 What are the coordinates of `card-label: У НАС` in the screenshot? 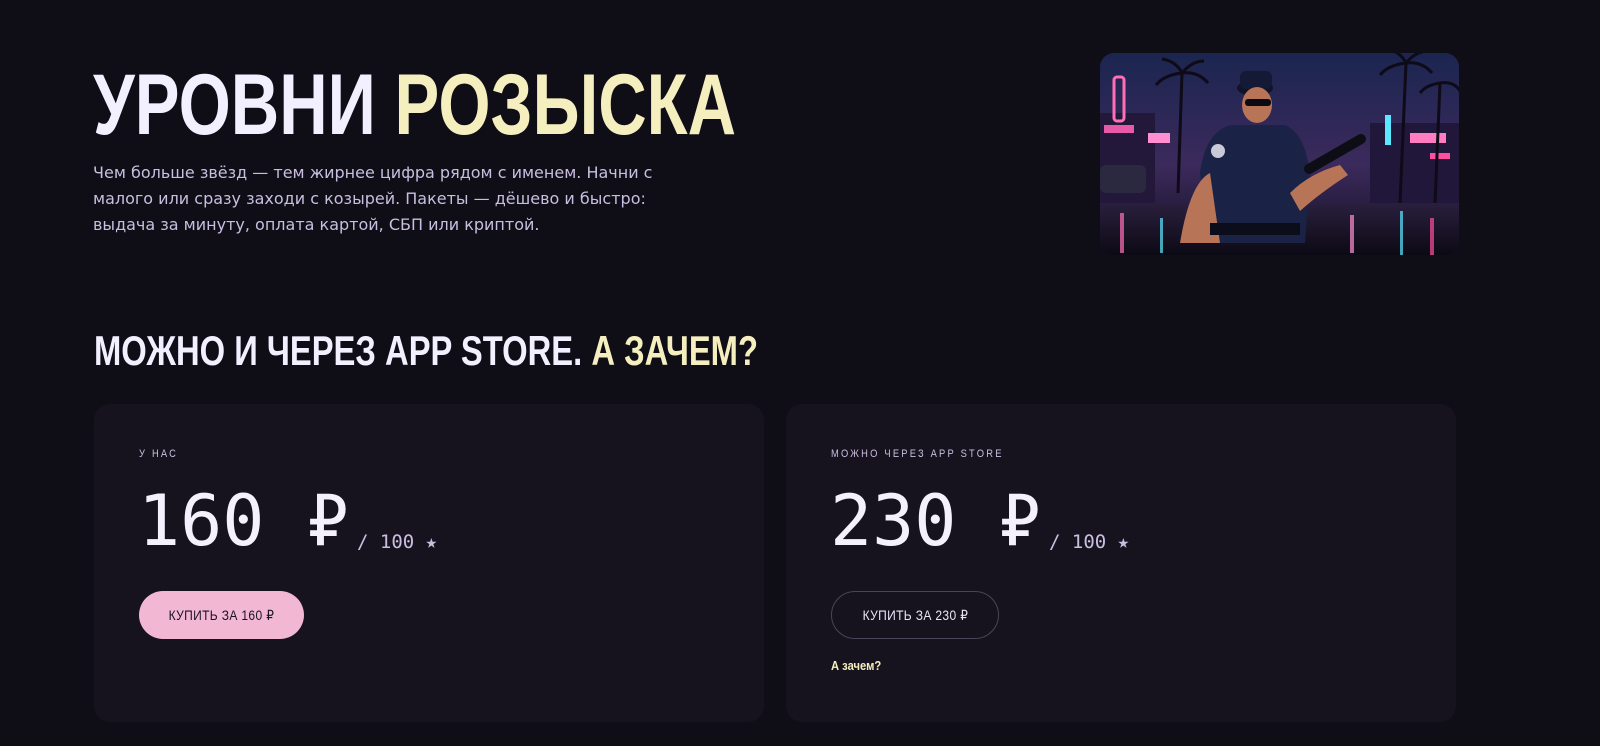 It's located at (159, 454).